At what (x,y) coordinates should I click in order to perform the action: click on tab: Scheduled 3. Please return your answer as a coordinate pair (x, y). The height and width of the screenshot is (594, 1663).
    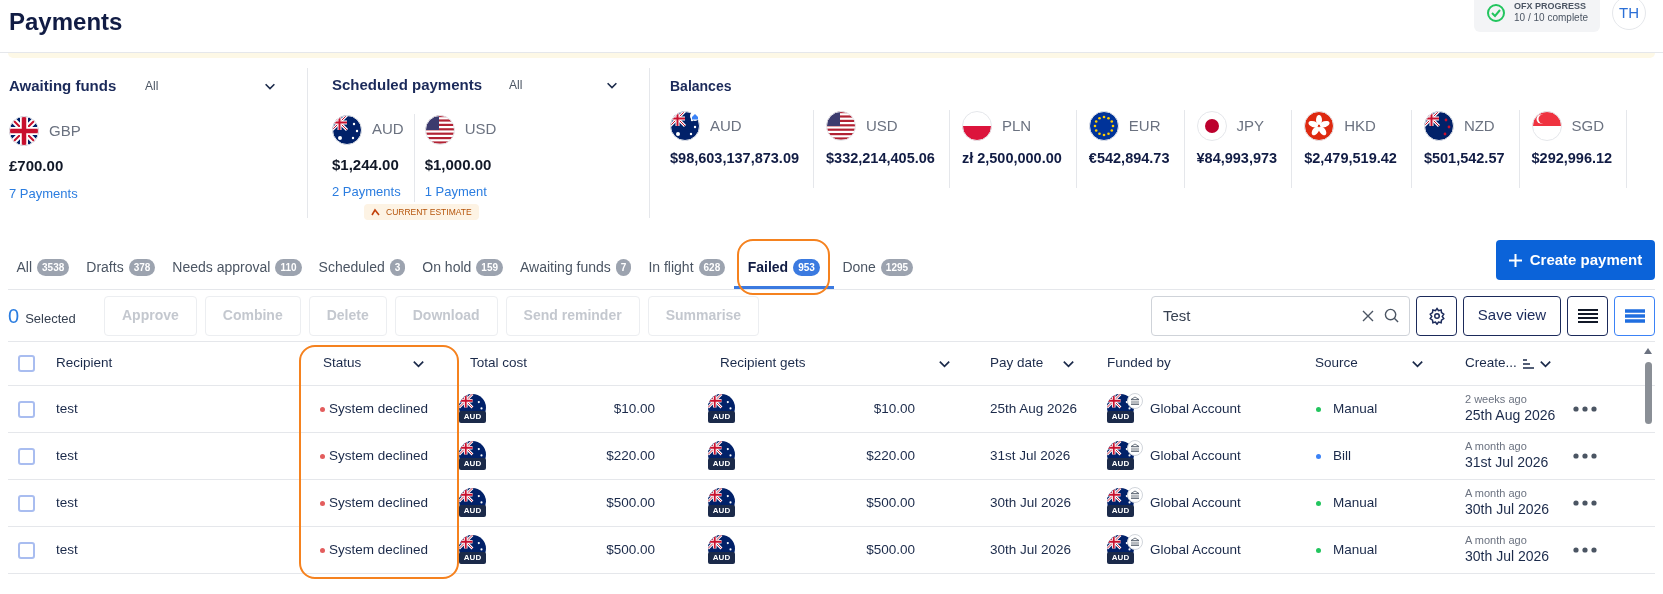
    Looking at the image, I should click on (362, 269).